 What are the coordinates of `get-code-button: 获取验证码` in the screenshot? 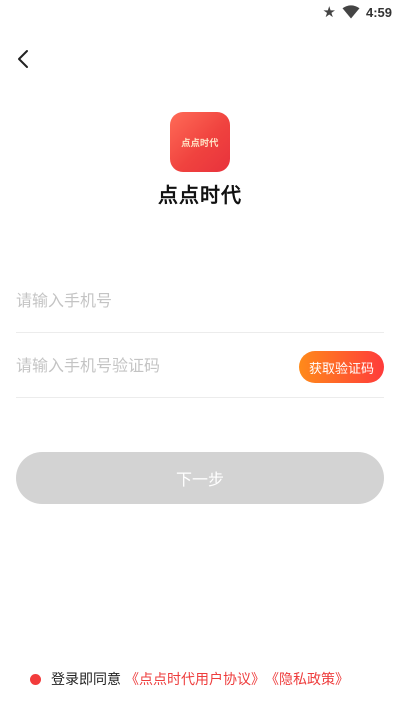 It's located at (341, 367).